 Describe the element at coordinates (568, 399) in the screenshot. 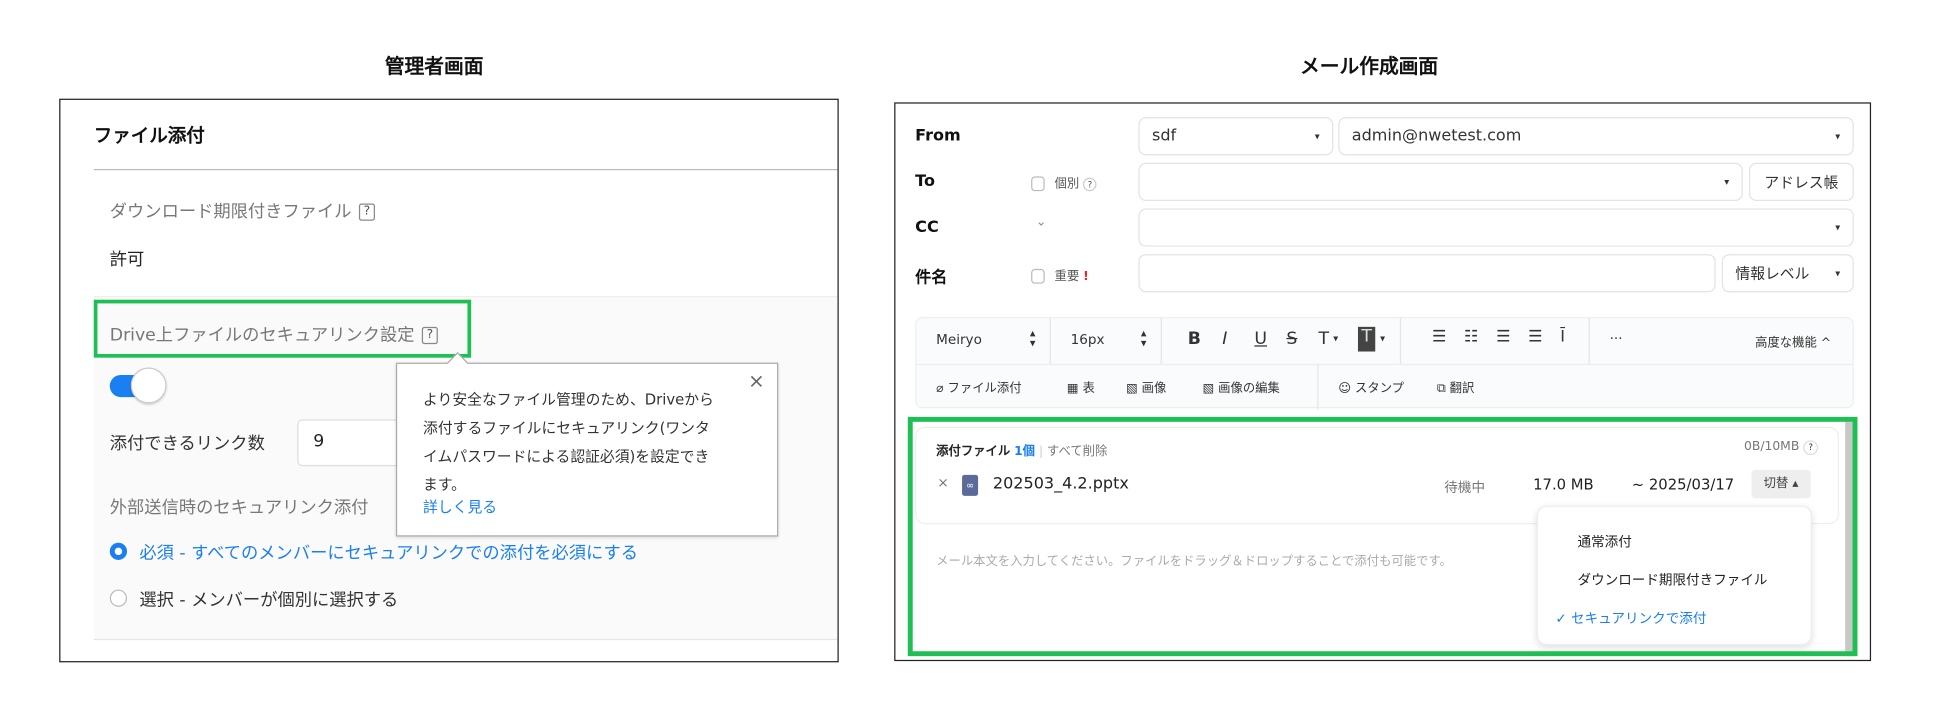

I see `tooltip-line: より安全なファイル管理のため、Driveから` at that location.